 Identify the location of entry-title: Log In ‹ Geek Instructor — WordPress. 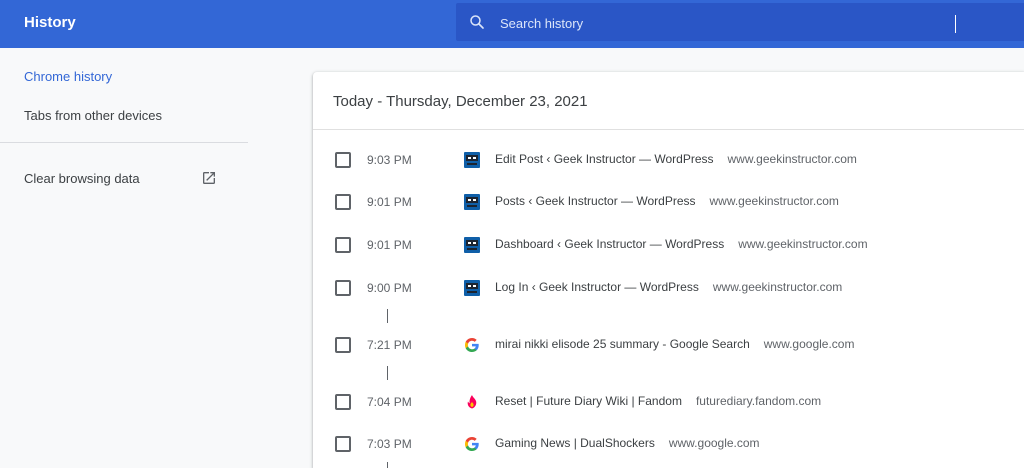
(597, 287).